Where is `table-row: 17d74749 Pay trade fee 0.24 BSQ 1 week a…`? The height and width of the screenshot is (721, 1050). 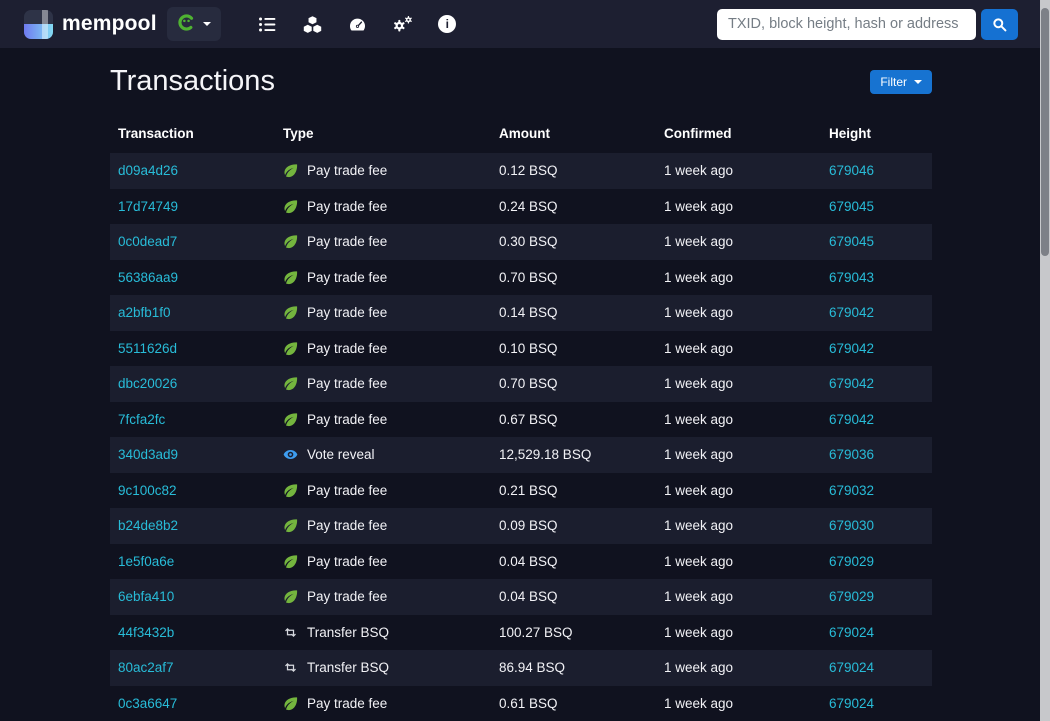 table-row: 17d74749 Pay trade fee 0.24 BSQ 1 week a… is located at coordinates (521, 207).